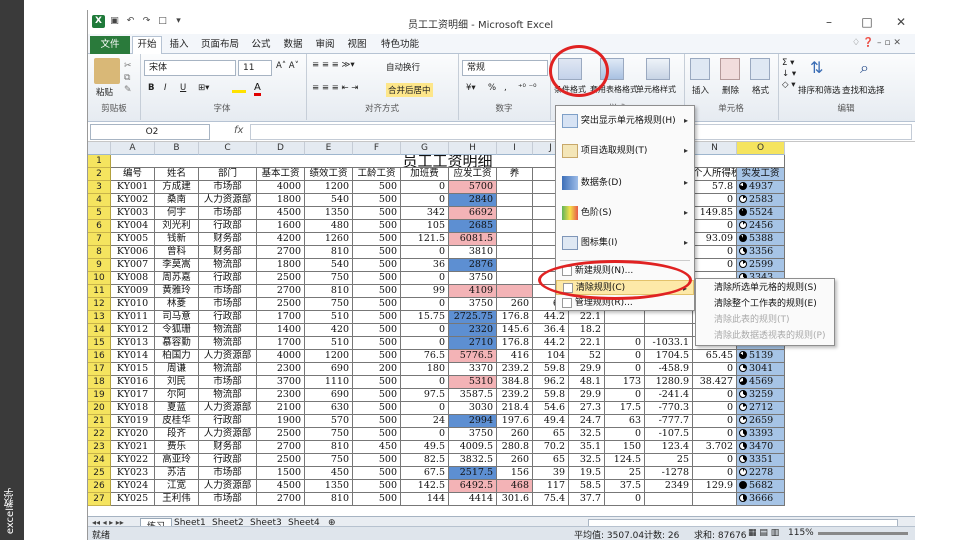 The image size is (960, 541). What do you see at coordinates (669, 408) in the screenshot?
I see `table-cell: -770.3` at bounding box center [669, 408].